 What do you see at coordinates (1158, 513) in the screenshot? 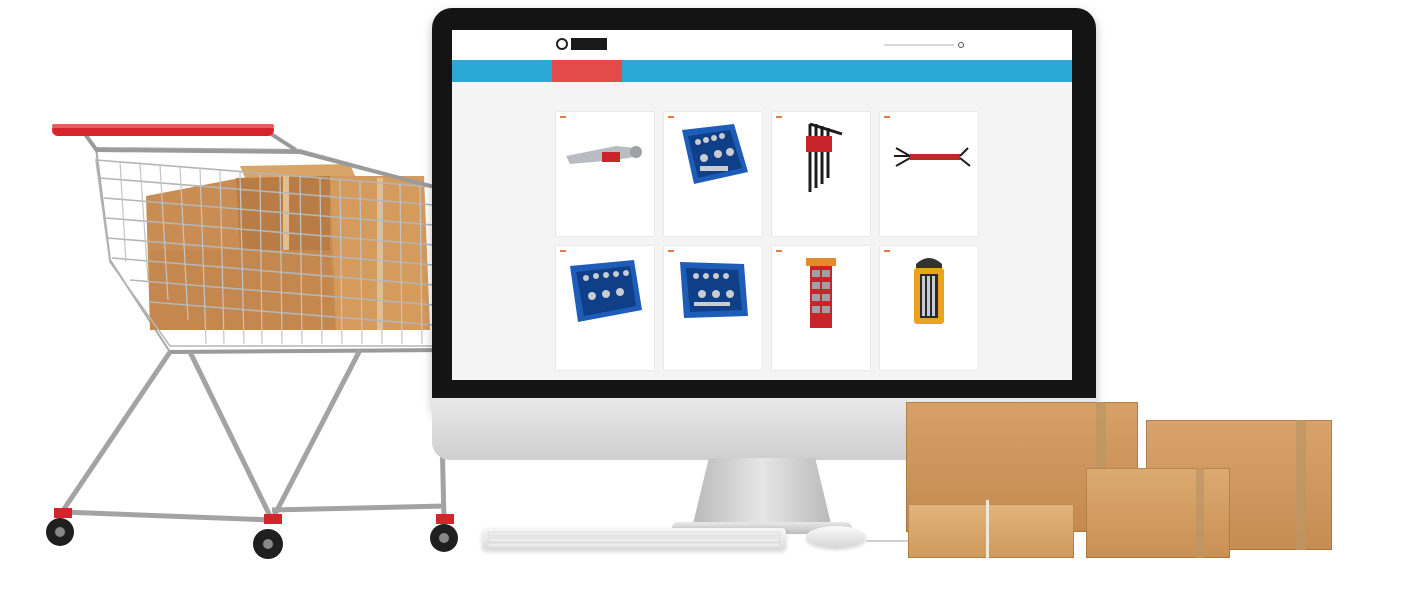
I see `box-small` at bounding box center [1158, 513].